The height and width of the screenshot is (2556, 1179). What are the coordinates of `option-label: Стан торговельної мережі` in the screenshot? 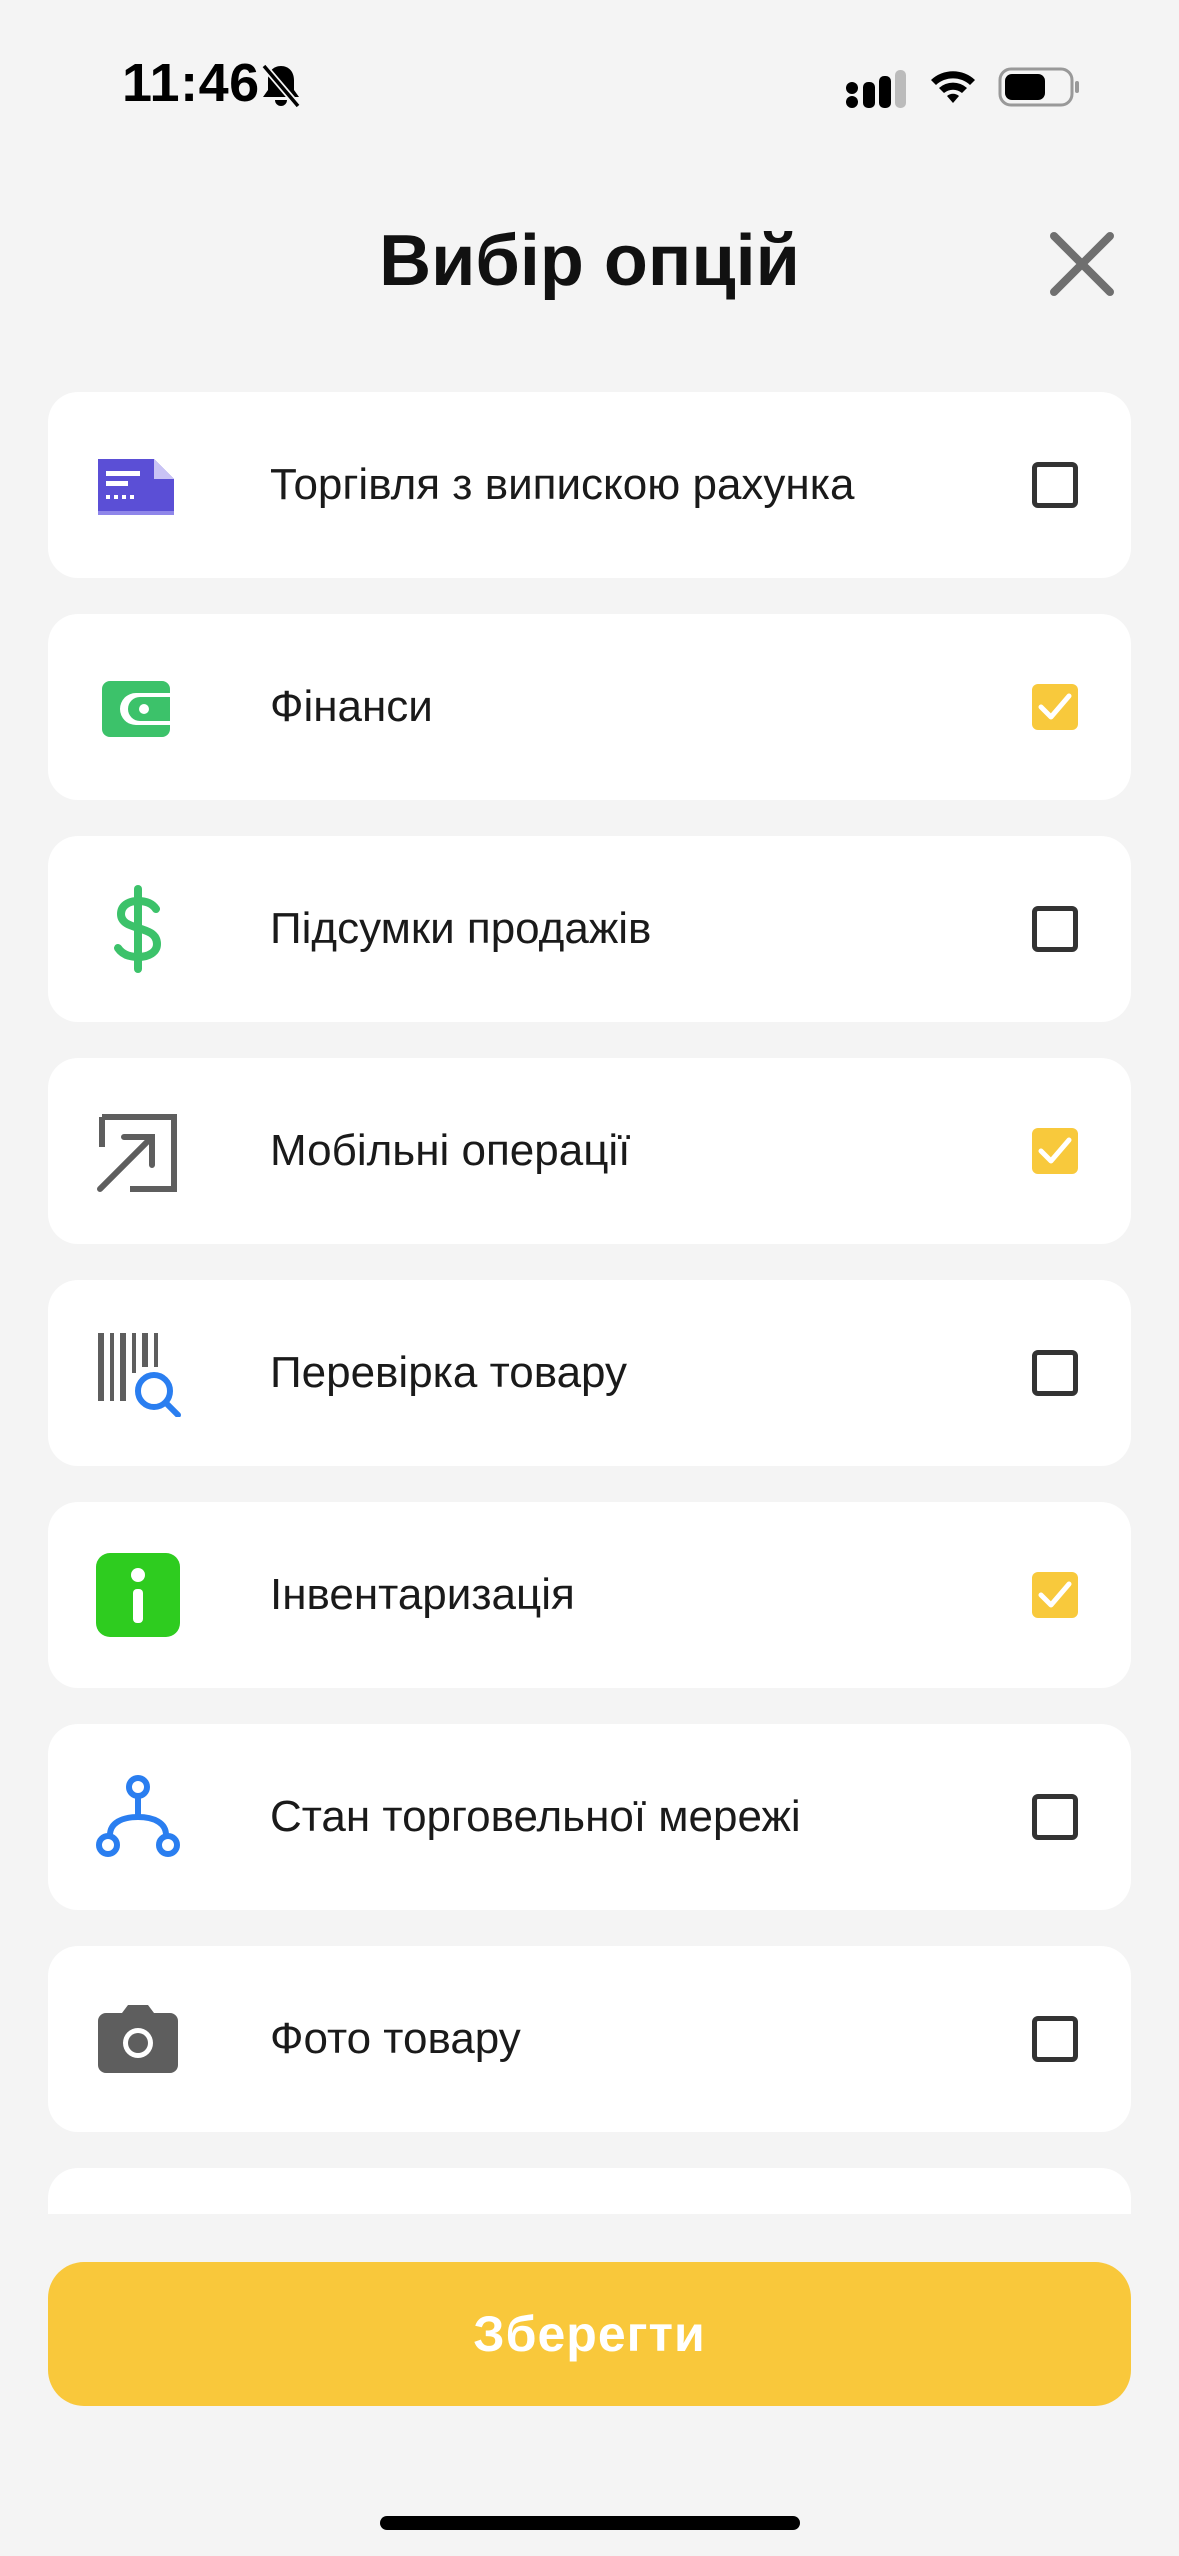 It's located at (535, 1816).